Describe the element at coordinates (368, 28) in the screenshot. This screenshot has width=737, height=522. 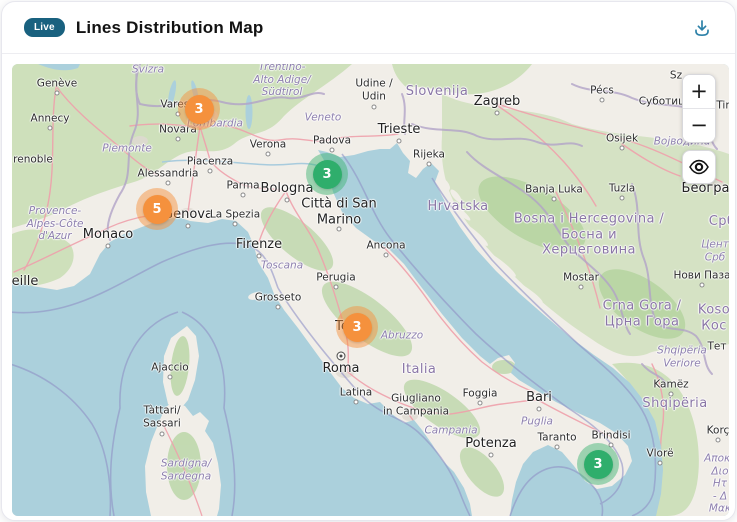
I see `card-header: Live Lines Distribution Map` at that location.